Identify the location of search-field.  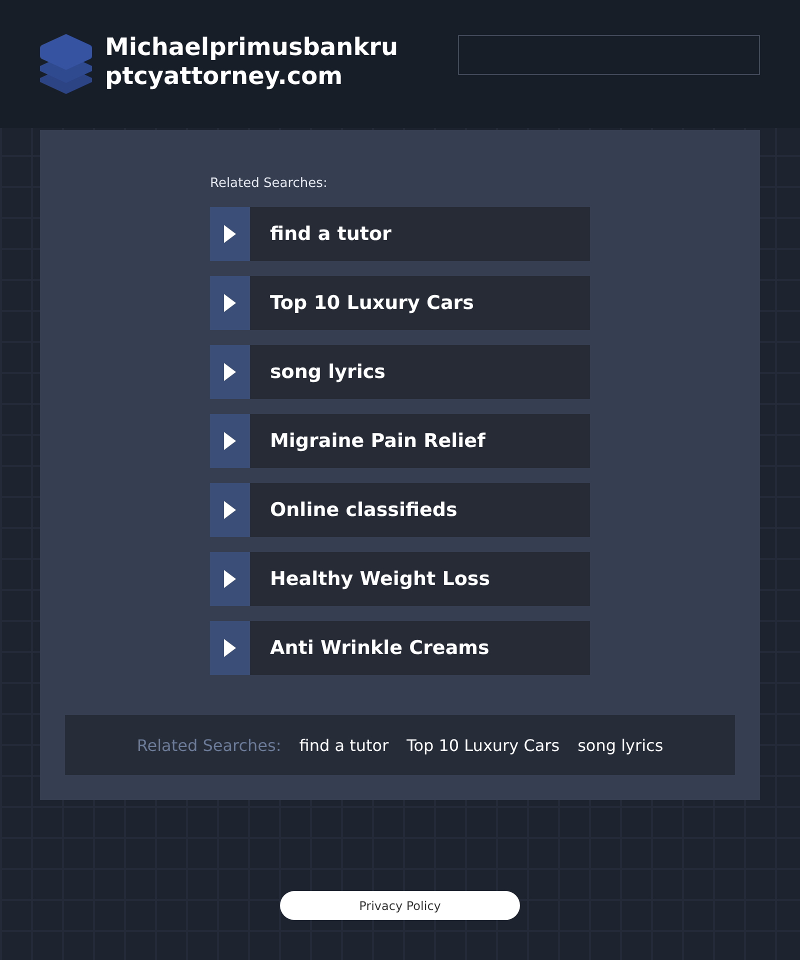
(609, 55).